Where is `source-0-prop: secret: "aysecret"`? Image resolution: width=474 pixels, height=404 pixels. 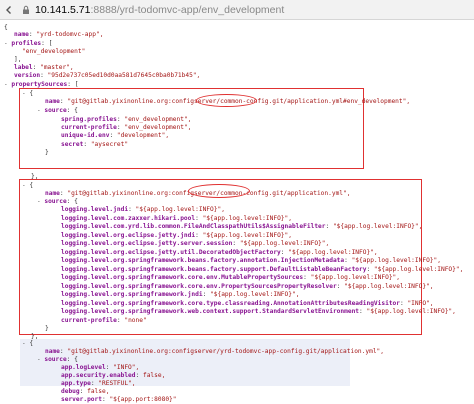 source-0-prop: secret: "aysecret" is located at coordinates (95, 144).